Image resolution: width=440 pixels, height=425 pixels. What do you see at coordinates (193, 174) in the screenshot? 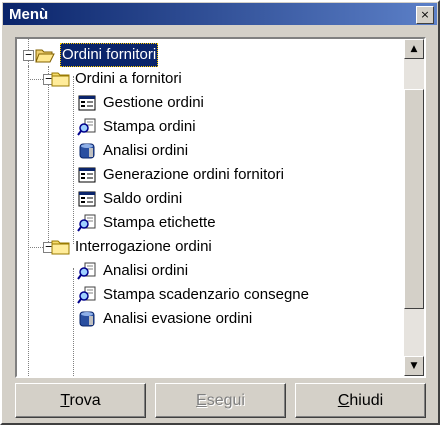
I see `tree-item-label: Generazione ordini fornitori` at bounding box center [193, 174].